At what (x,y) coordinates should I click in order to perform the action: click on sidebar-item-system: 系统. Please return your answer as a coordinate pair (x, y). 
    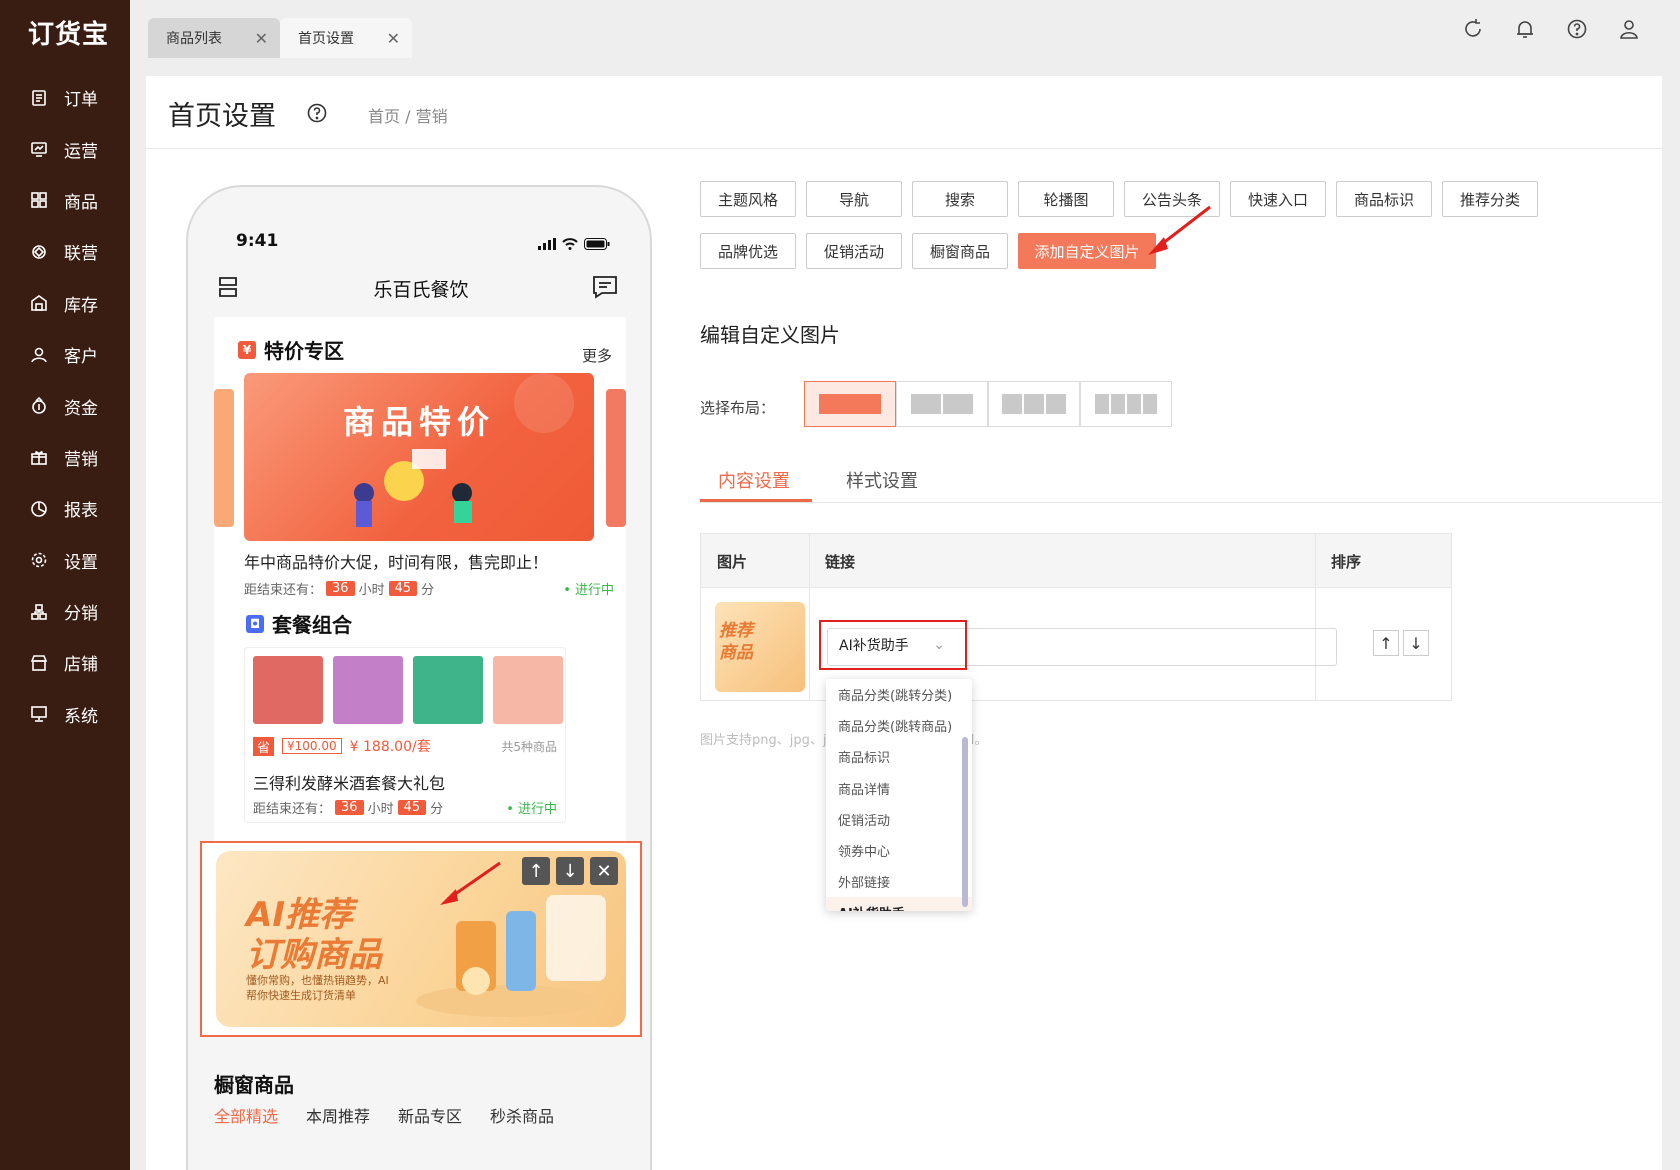
    Looking at the image, I should click on (65, 714).